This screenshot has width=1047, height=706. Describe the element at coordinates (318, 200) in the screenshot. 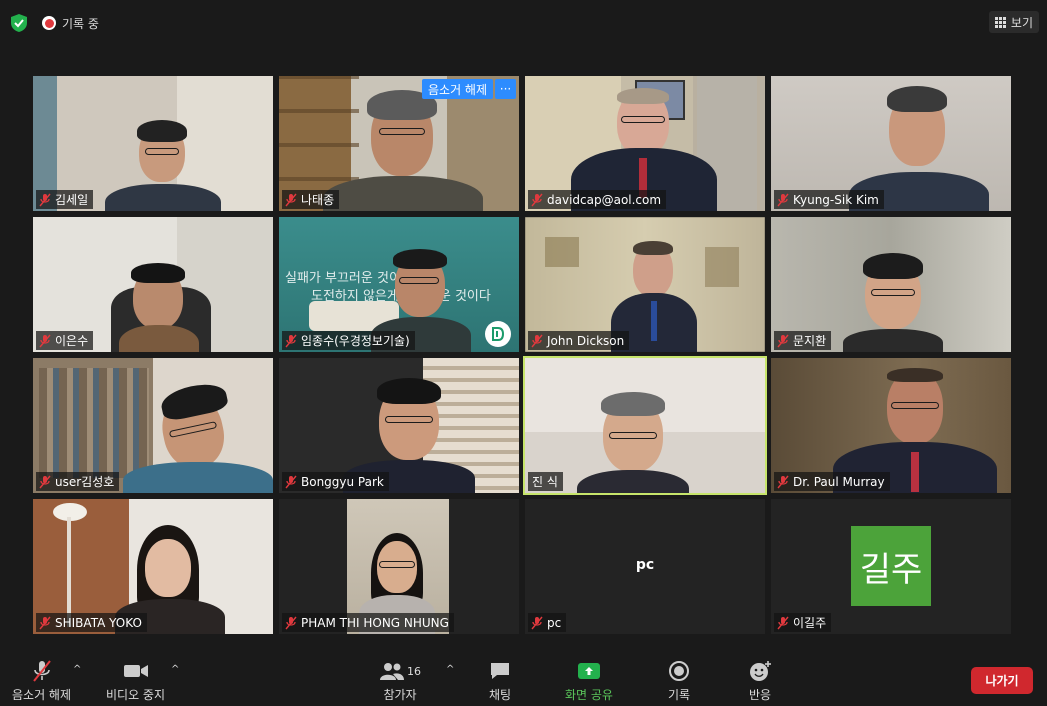

I see `participant-name: 나태종` at that location.